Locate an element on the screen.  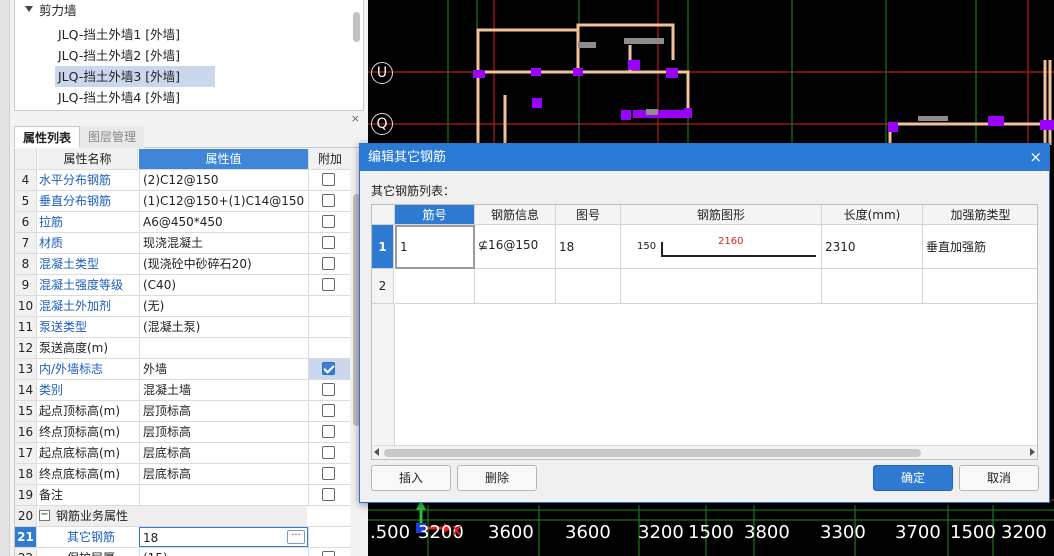
property-value: (C40) is located at coordinates (223, 285).